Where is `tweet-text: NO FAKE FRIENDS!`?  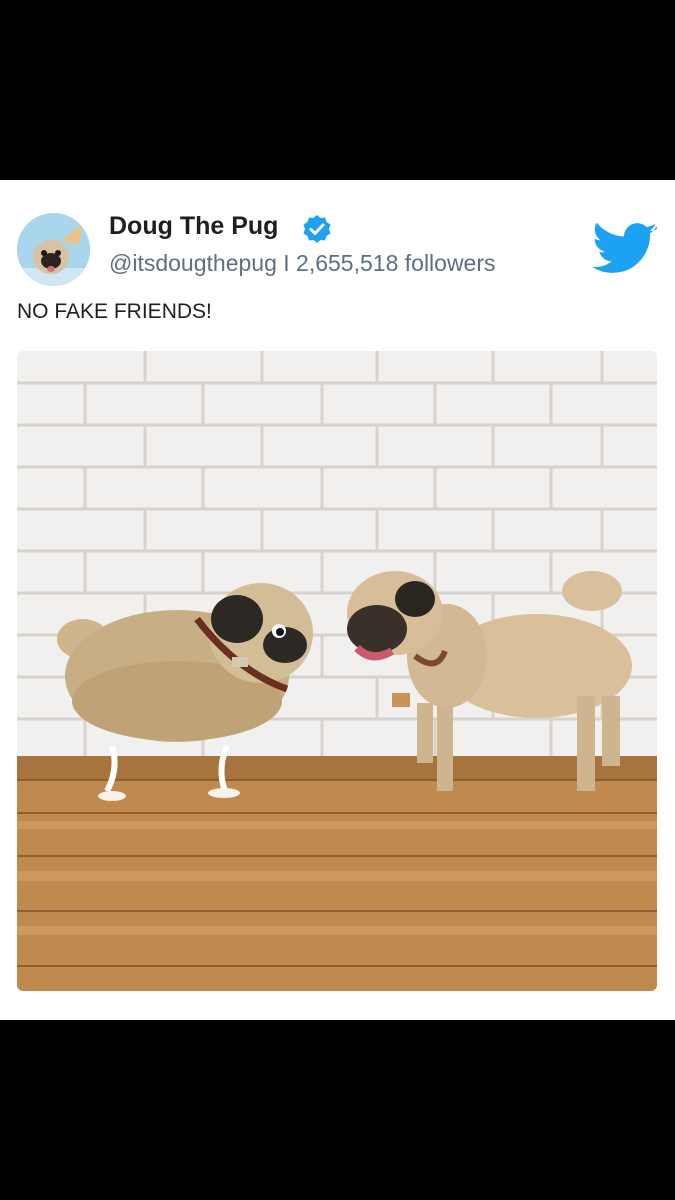 tweet-text: NO FAKE FRIENDS! is located at coordinates (114, 311).